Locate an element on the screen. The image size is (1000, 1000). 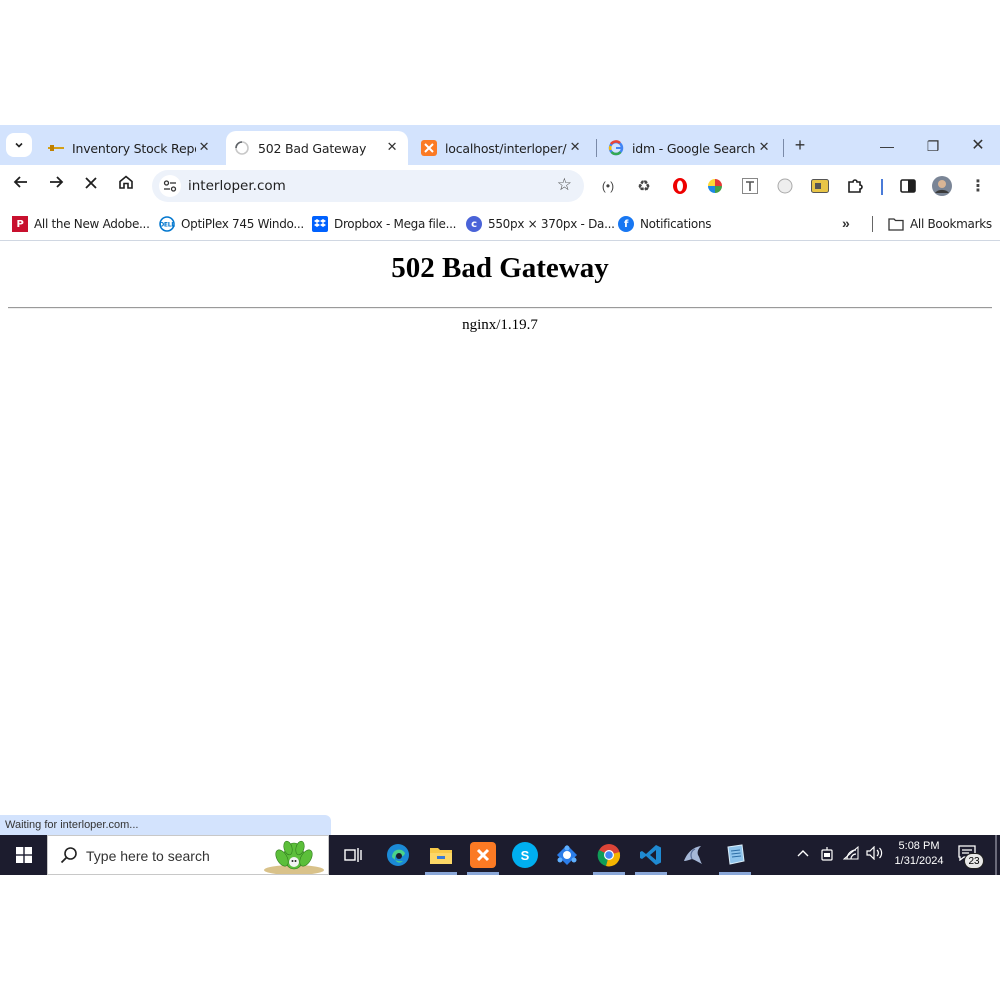
extension-folder-icon is located at coordinates (820, 186).